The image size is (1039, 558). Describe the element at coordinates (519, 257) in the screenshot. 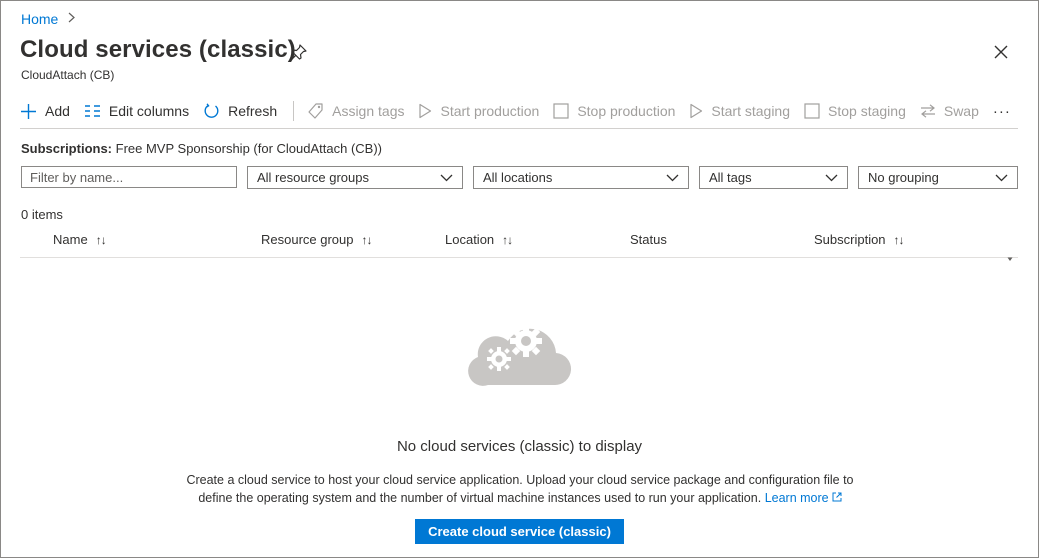

I see `table-header-divider` at that location.